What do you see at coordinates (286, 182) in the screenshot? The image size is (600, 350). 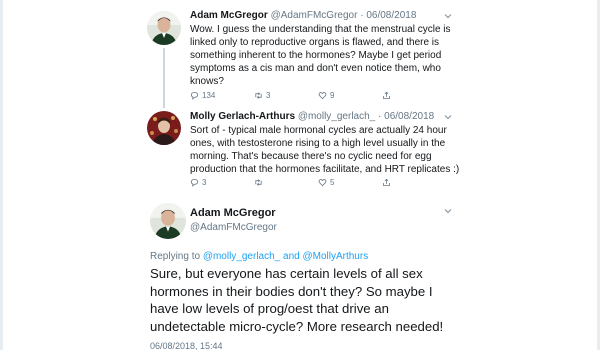 I see `retweet-button` at bounding box center [286, 182].